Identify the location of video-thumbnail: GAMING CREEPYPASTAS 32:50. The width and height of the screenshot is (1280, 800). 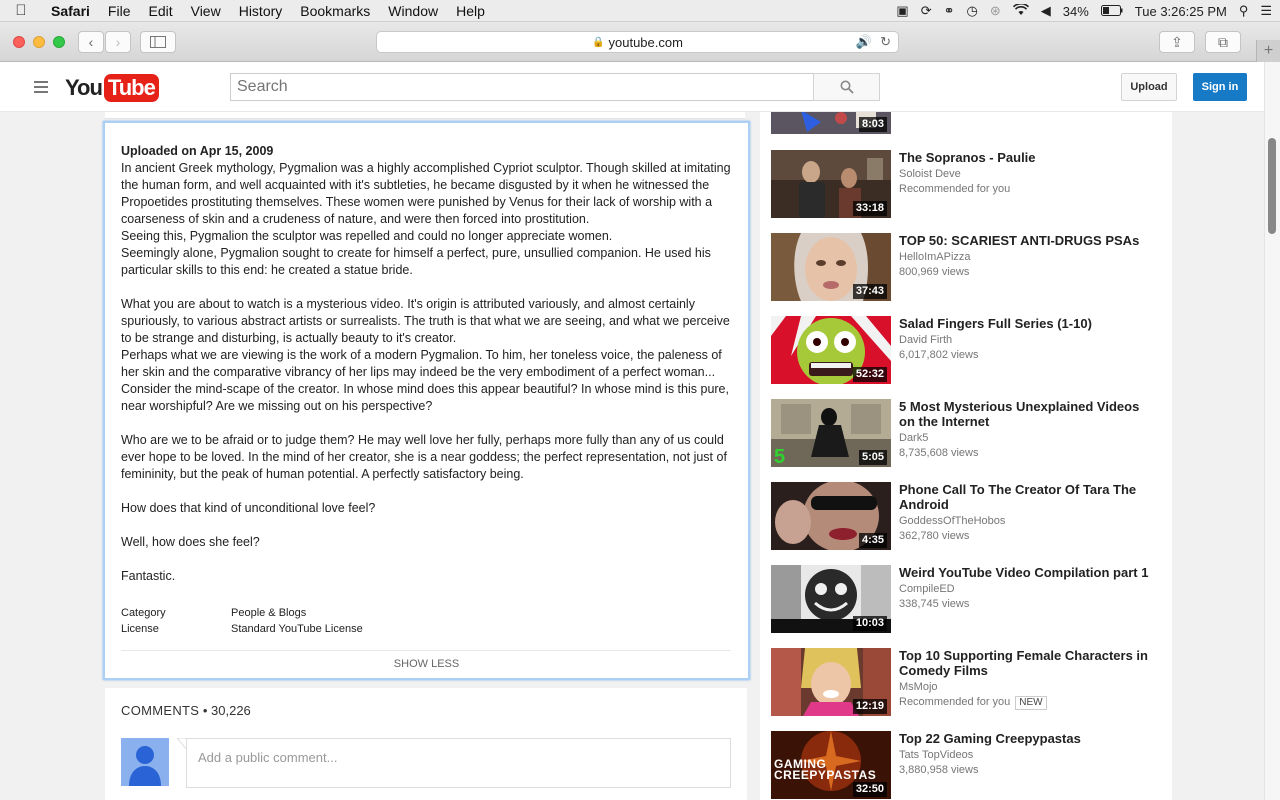
(831, 765).